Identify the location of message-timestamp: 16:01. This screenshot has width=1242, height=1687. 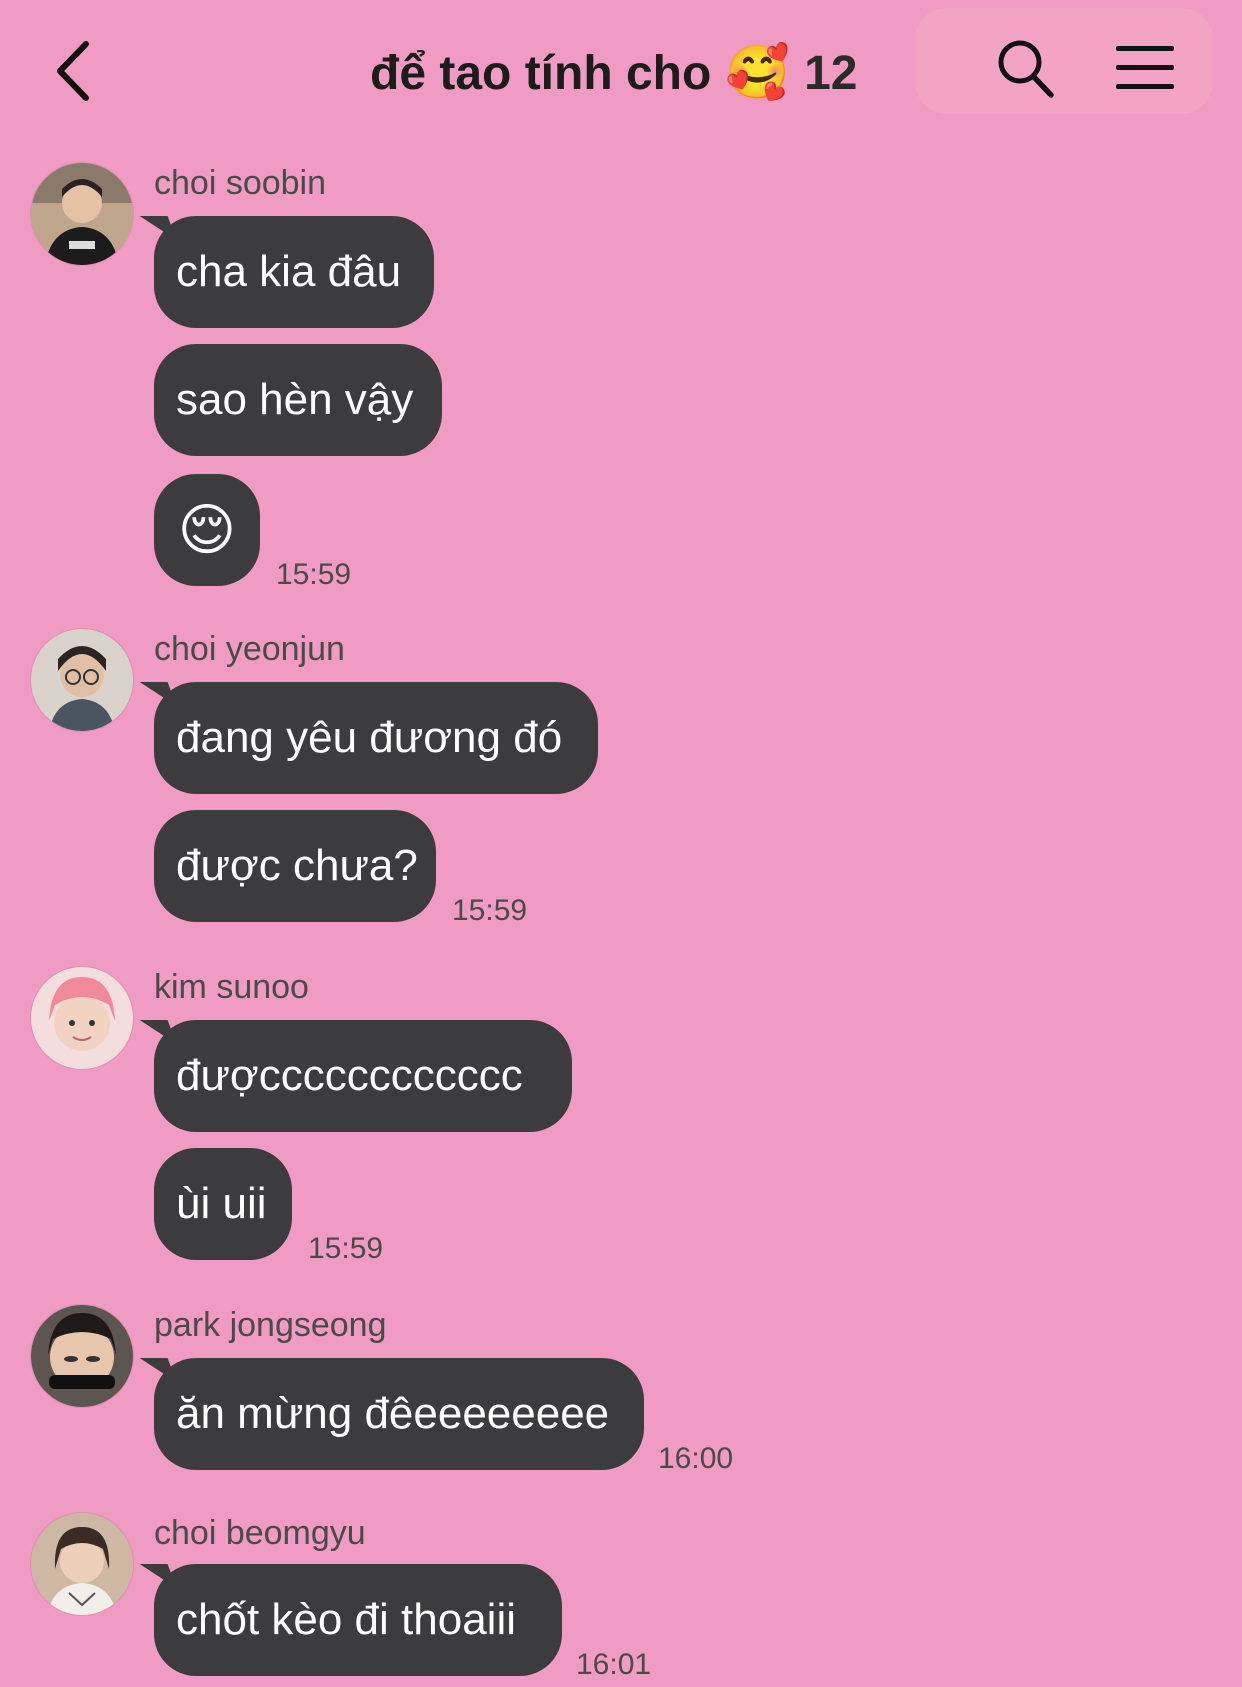
(614, 1664).